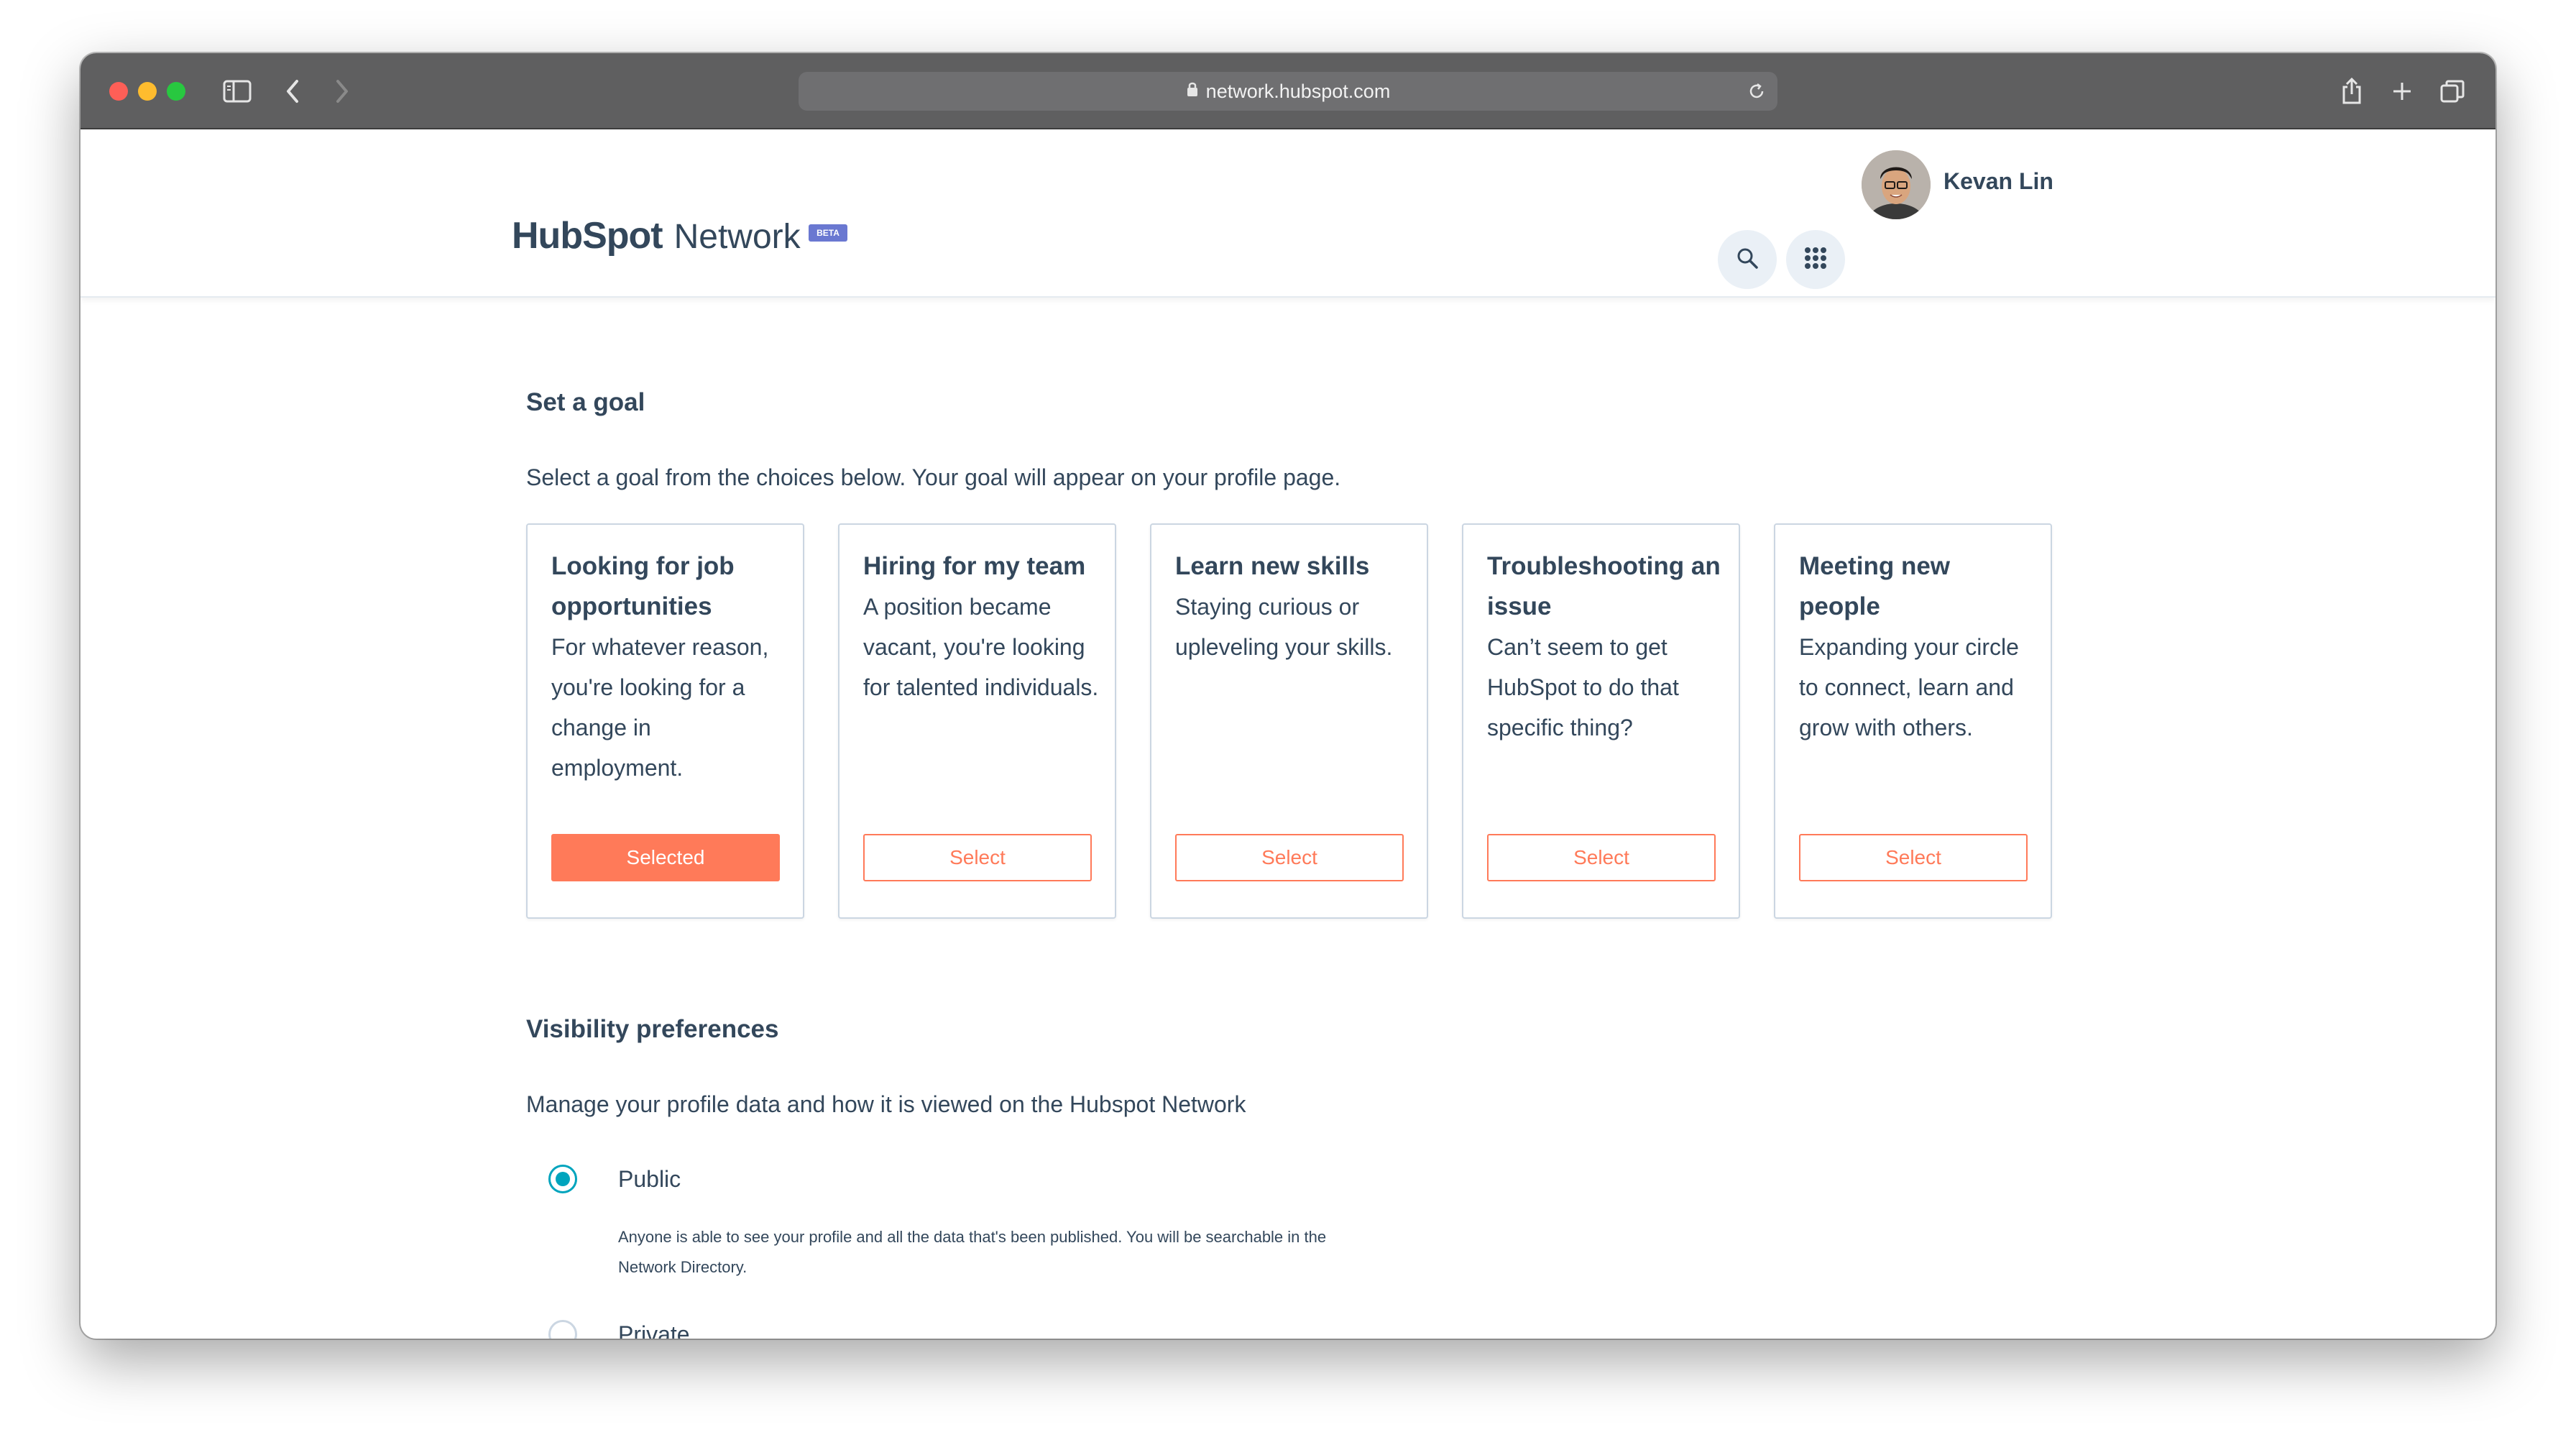 This screenshot has height=1445, width=2576. Describe the element at coordinates (1604, 586) in the screenshot. I see `goal-card-title: Troubleshooting an issue` at that location.